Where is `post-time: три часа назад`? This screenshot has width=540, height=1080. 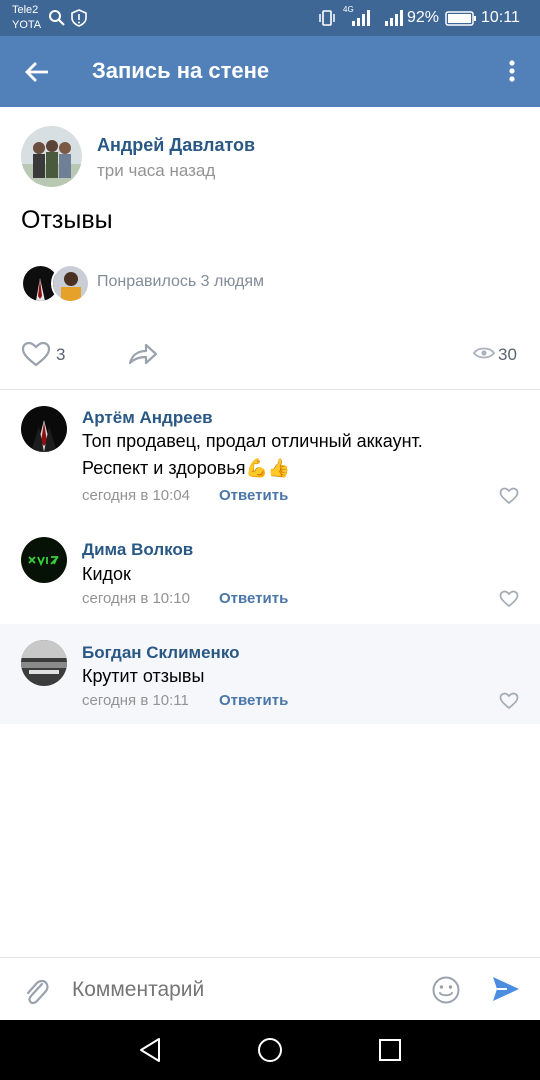 post-time: три часа назад is located at coordinates (156, 170).